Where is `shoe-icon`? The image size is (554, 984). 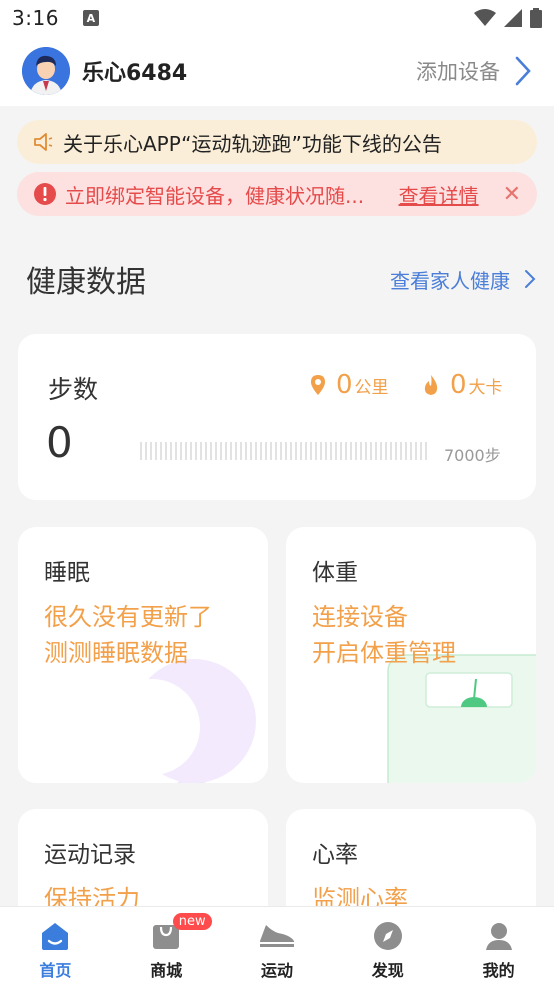
shoe-icon is located at coordinates (276, 936).